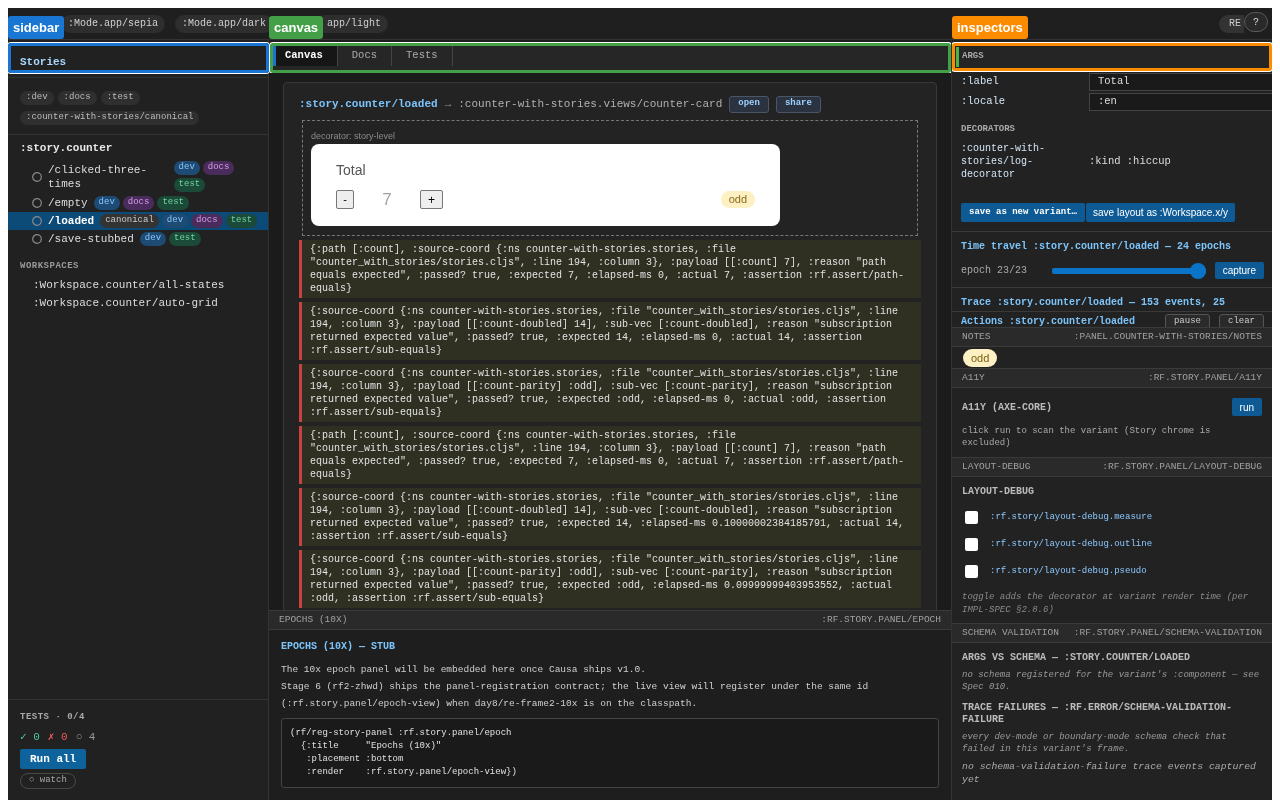 This screenshot has width=1280, height=800. Describe the element at coordinates (1198, 270) in the screenshot. I see `slider-thumb` at that location.